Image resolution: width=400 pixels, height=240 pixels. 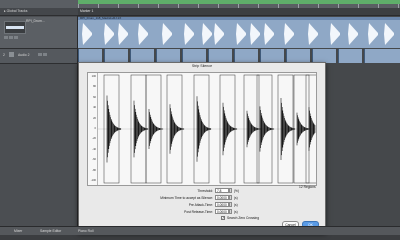 I want to click on track-2-name: Audio 2, so click(x=24, y=55).